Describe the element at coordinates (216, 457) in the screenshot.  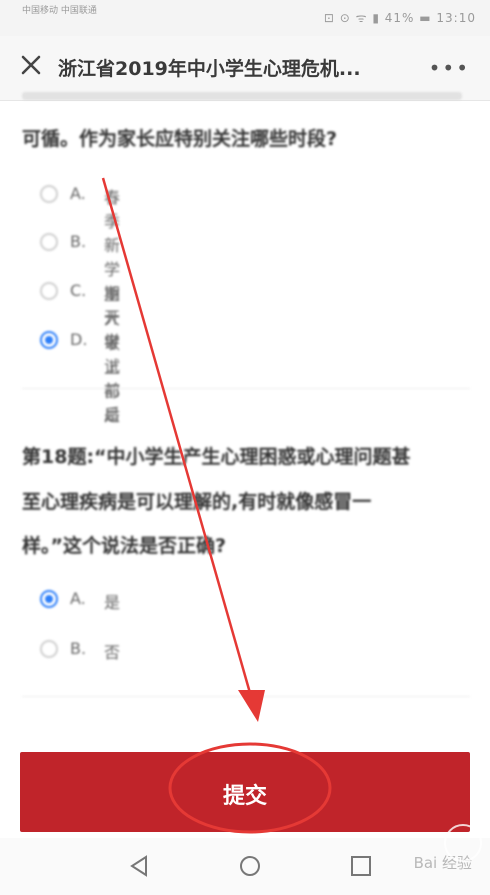
I see `question-18-line1: 第18题:“中小学生产生心理困惑或心理问题甚` at that location.